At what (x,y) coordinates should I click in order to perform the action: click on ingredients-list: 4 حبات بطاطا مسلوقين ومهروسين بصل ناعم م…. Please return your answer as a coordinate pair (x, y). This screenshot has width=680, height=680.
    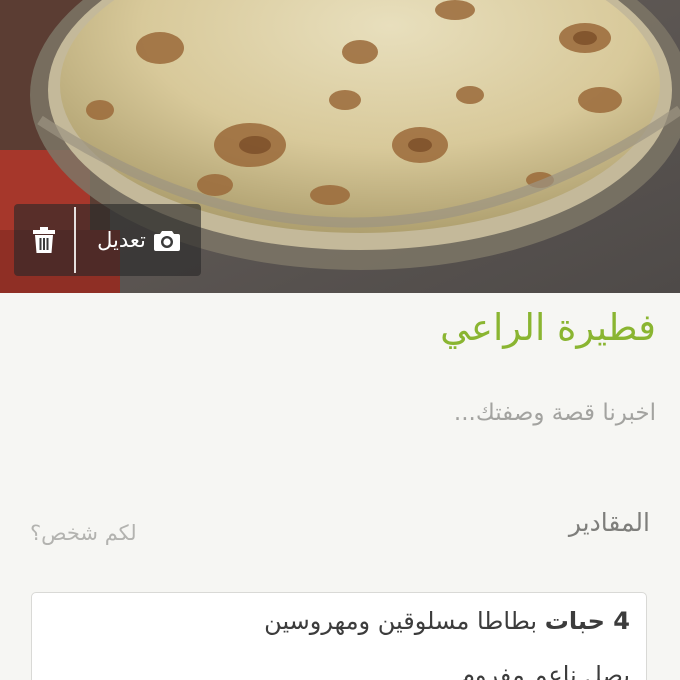
    Looking at the image, I should click on (339, 636).